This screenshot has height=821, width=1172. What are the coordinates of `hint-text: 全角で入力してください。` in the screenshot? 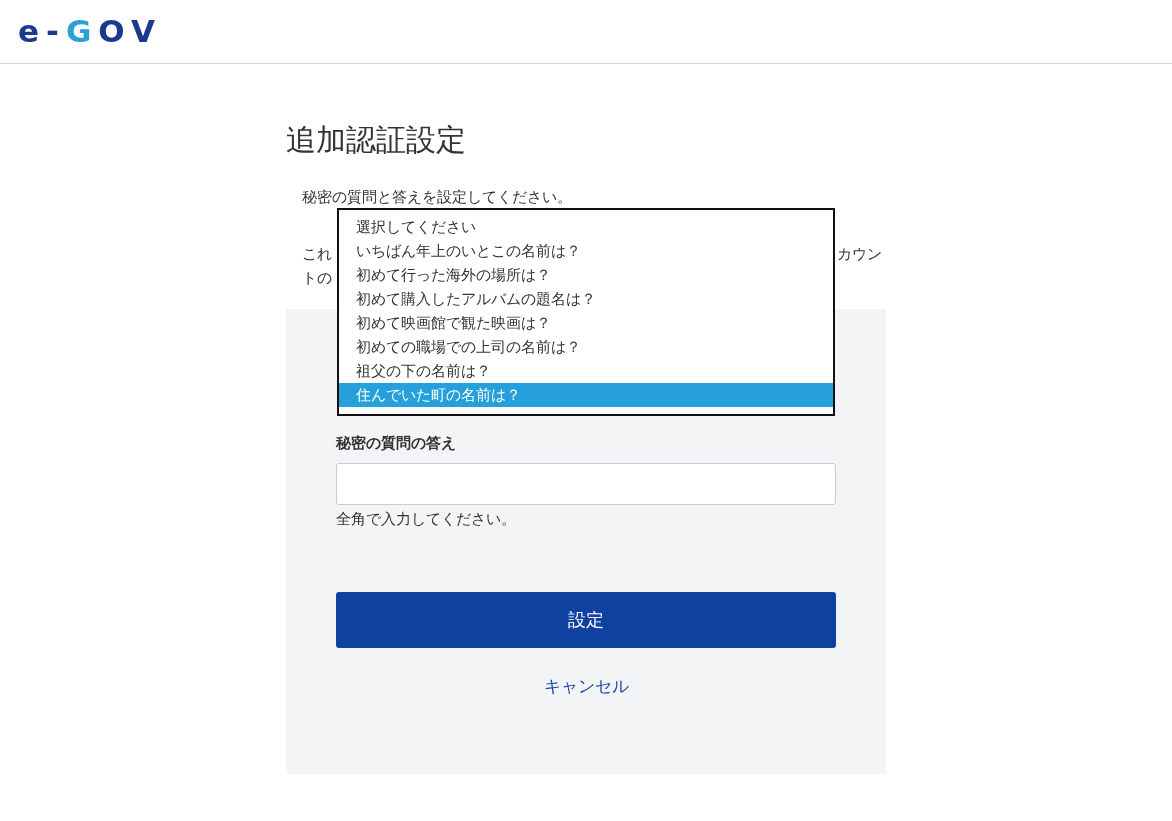 It's located at (426, 519).